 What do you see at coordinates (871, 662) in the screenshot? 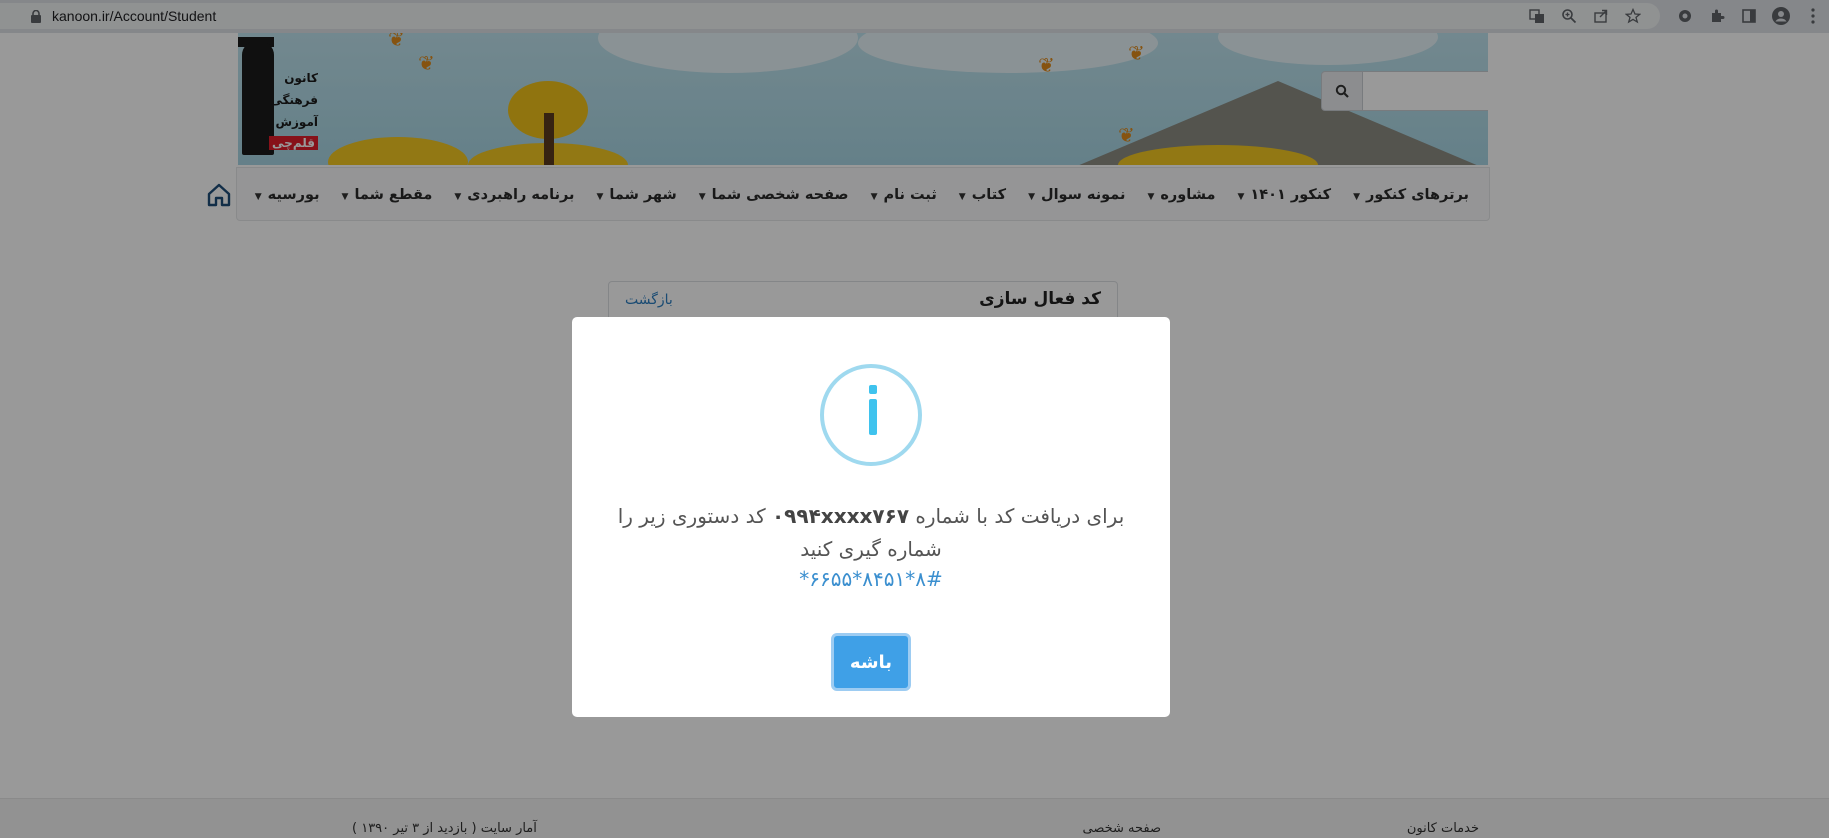
I see `ok-button: باشه` at bounding box center [871, 662].